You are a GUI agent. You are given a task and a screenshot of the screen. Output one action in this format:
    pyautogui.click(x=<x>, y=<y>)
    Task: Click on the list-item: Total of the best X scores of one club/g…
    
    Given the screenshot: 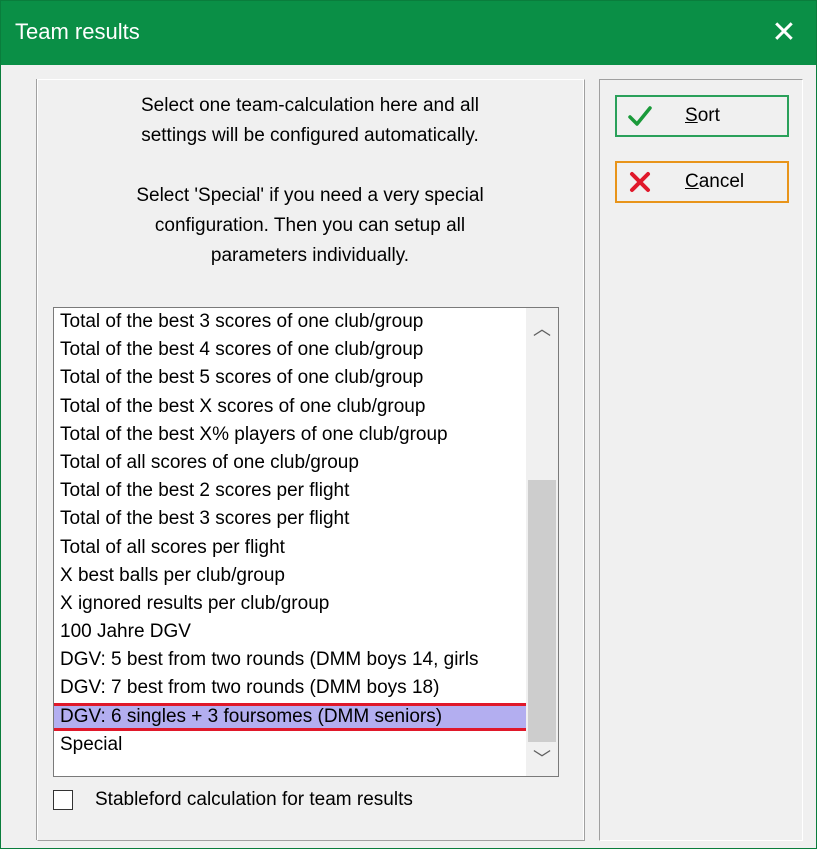 What is the action you would take?
    pyautogui.click(x=290, y=407)
    